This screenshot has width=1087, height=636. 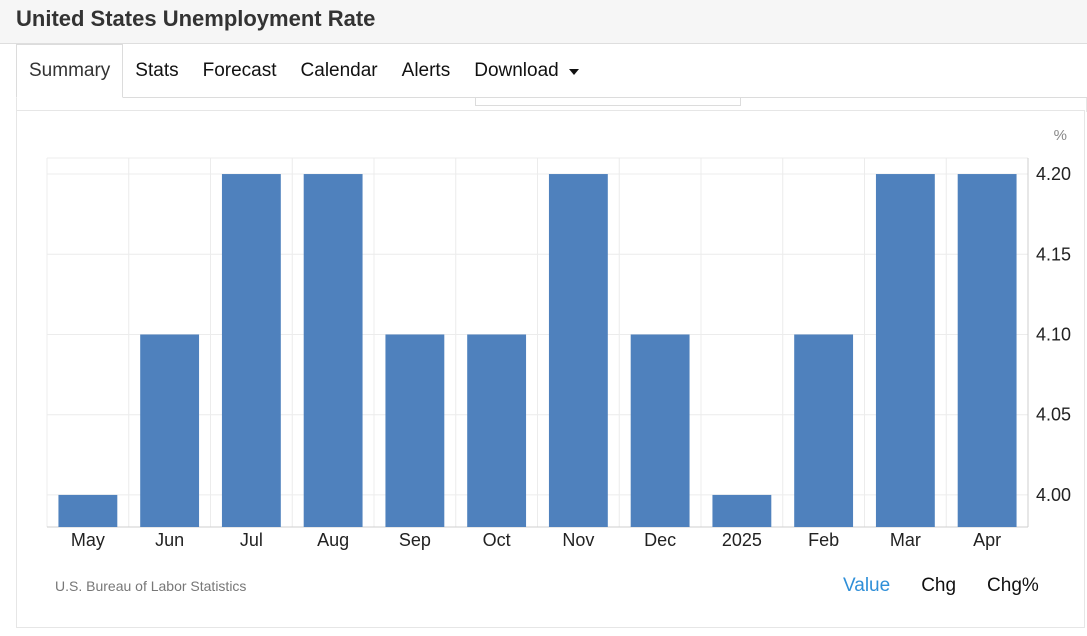 What do you see at coordinates (1013, 586) in the screenshot?
I see `toggle-chg-pct: Chg%` at bounding box center [1013, 586].